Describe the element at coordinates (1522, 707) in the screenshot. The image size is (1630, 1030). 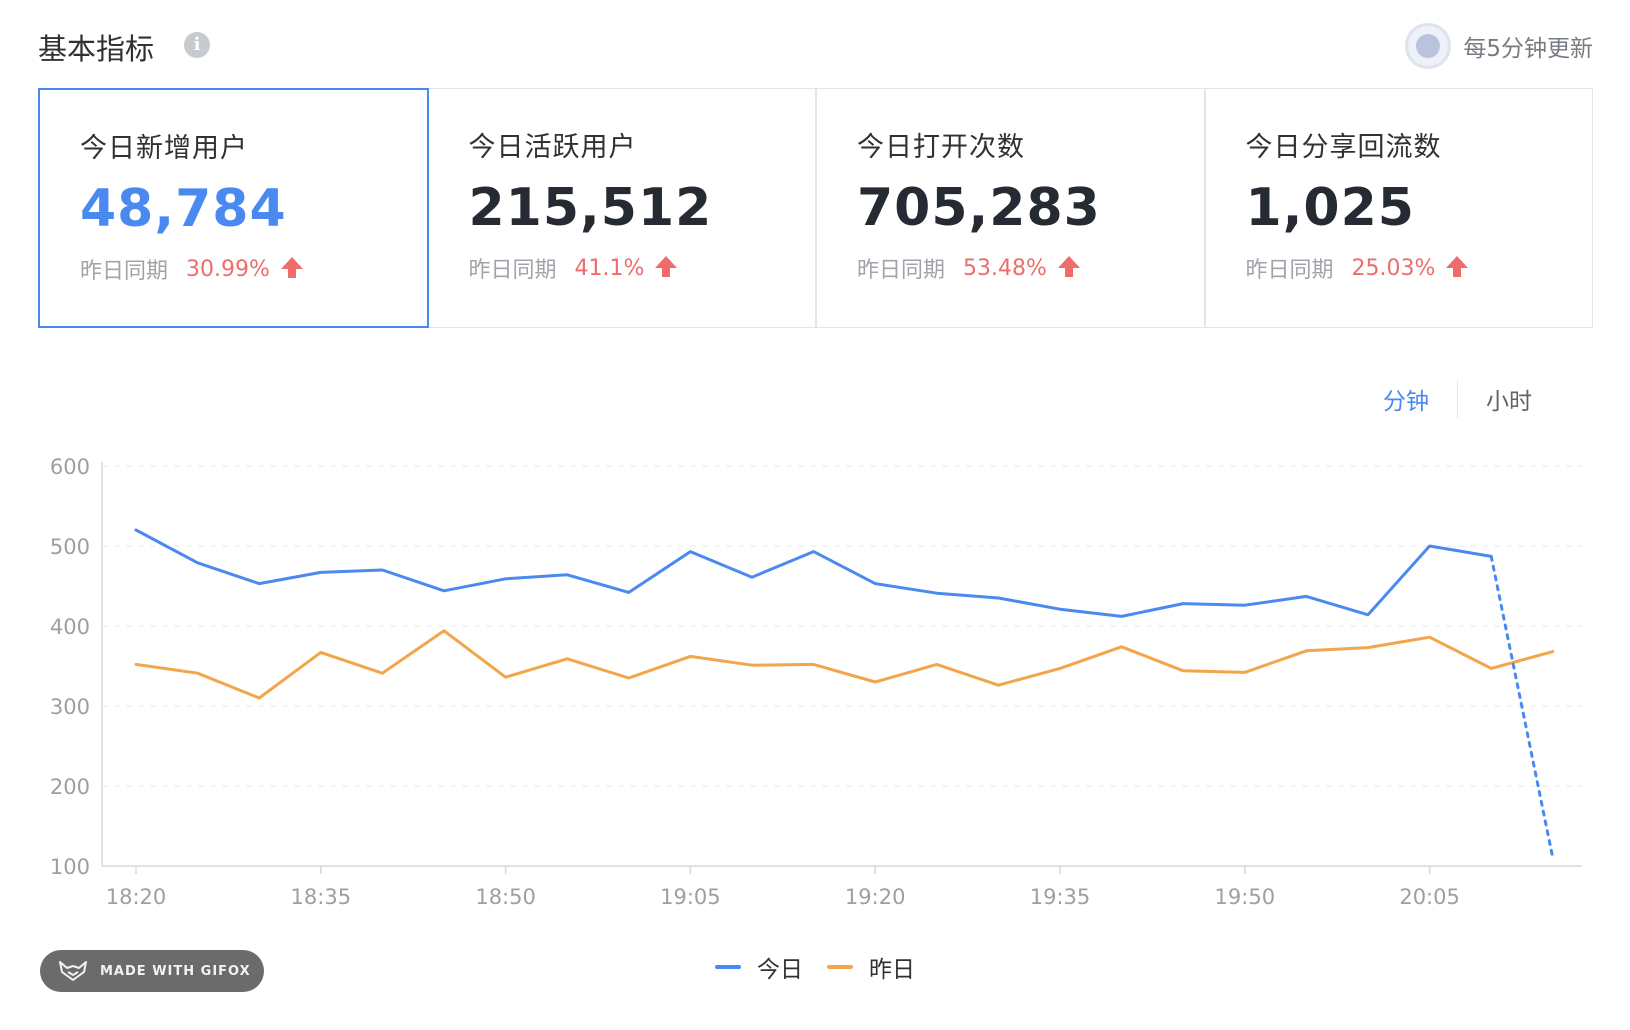
I see `series-forecast-segment-today` at that location.